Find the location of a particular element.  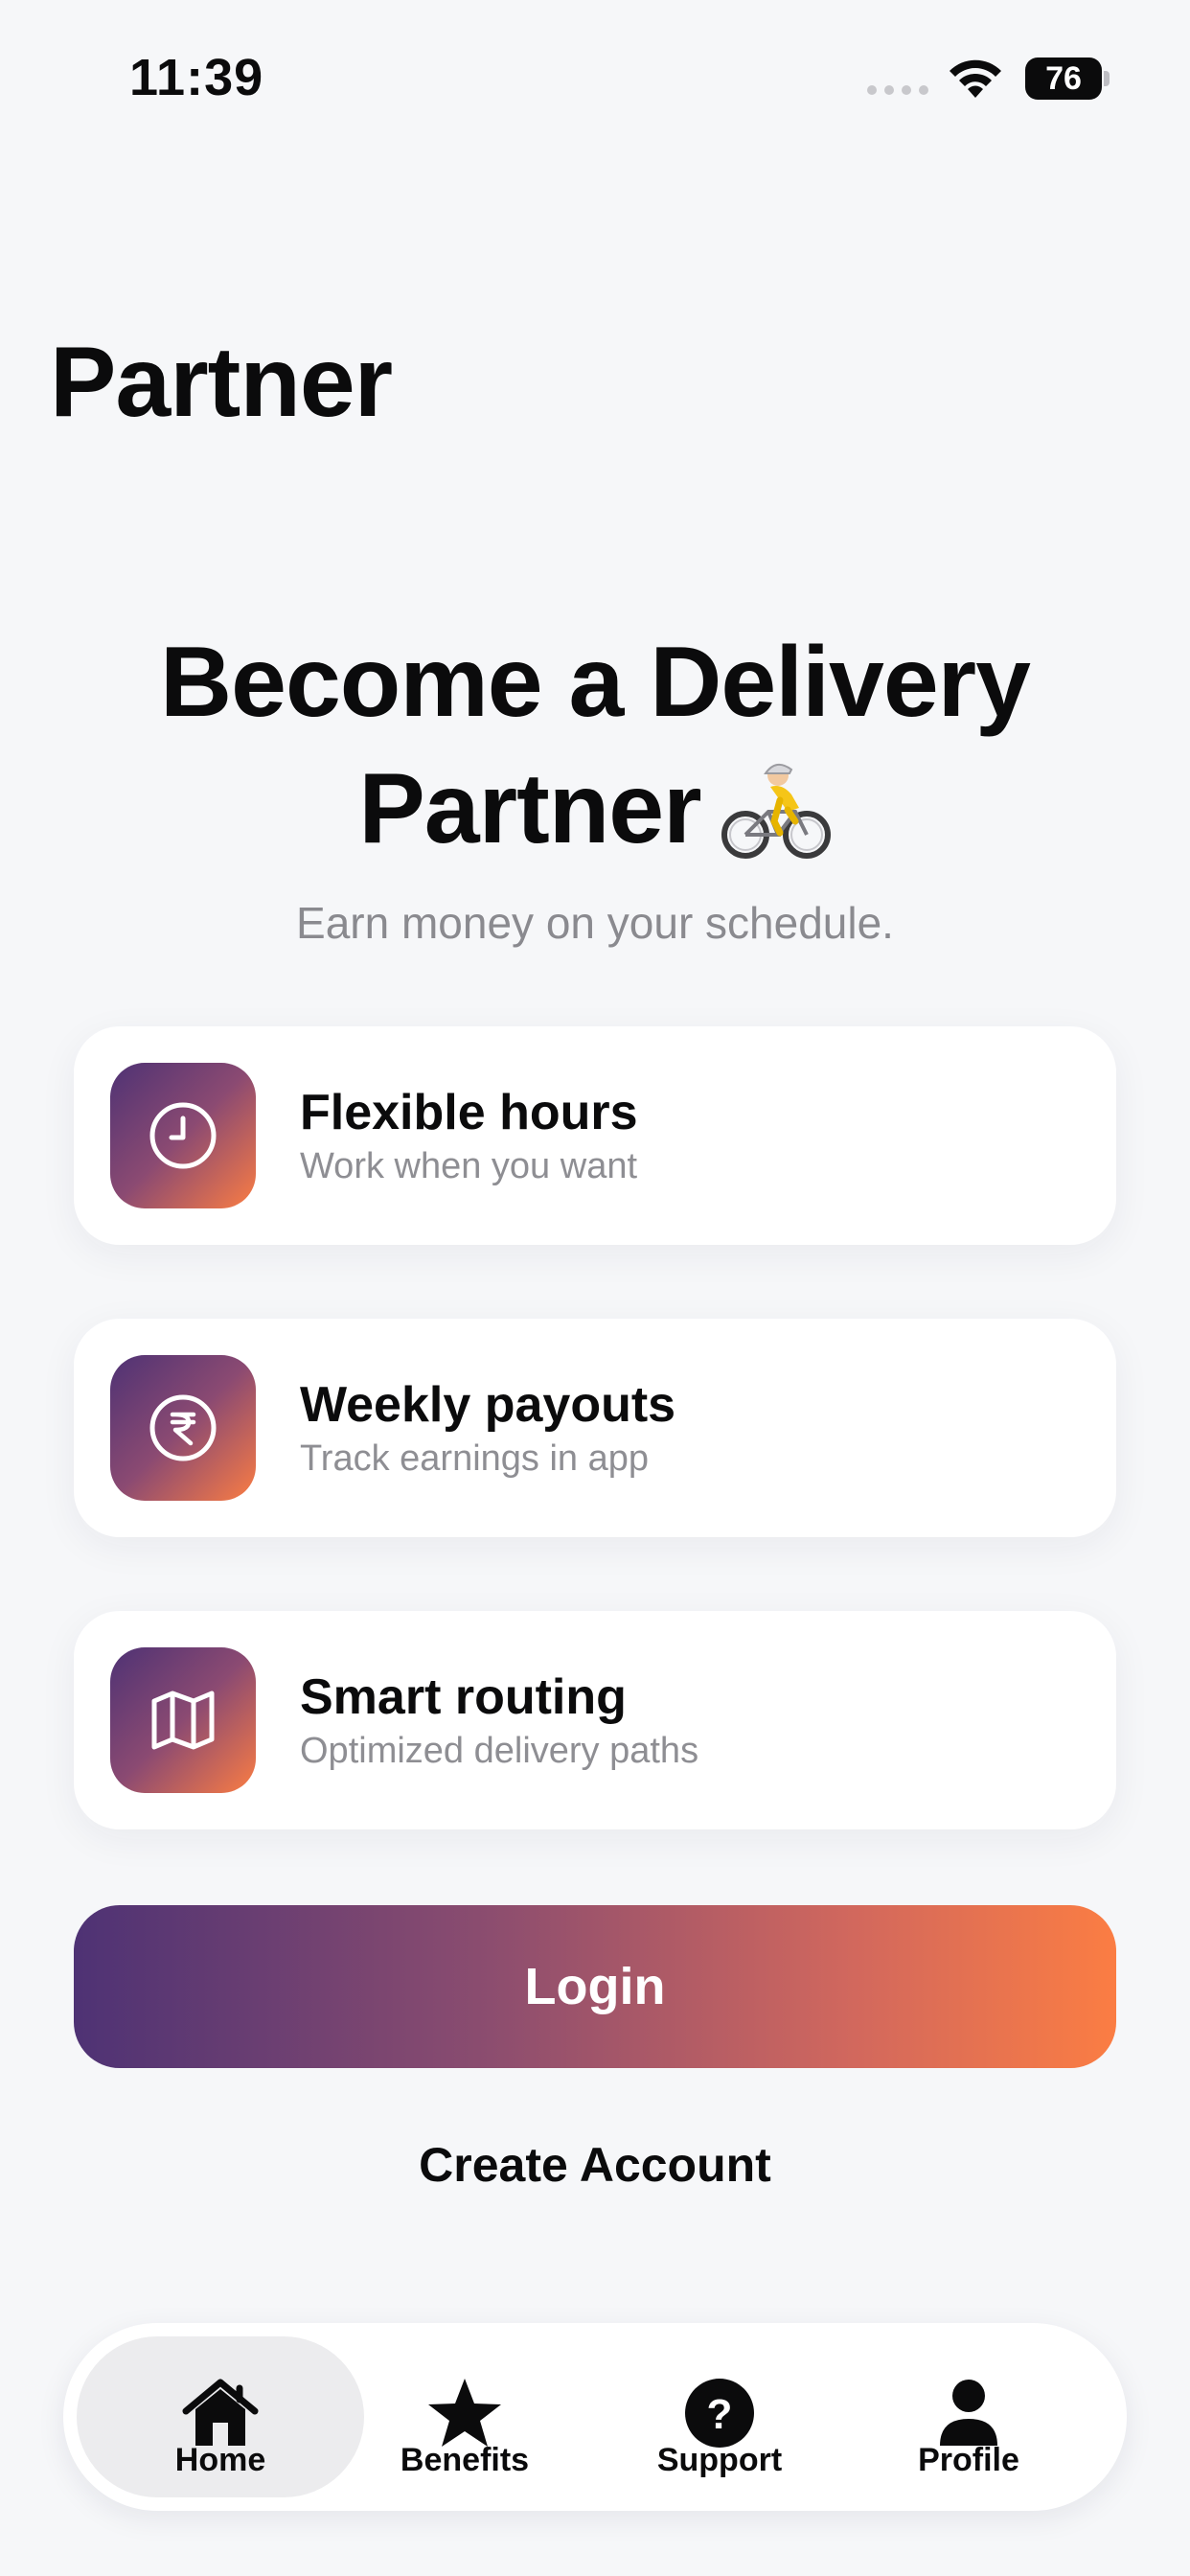

tab-label: Home is located at coordinates (220, 2460).